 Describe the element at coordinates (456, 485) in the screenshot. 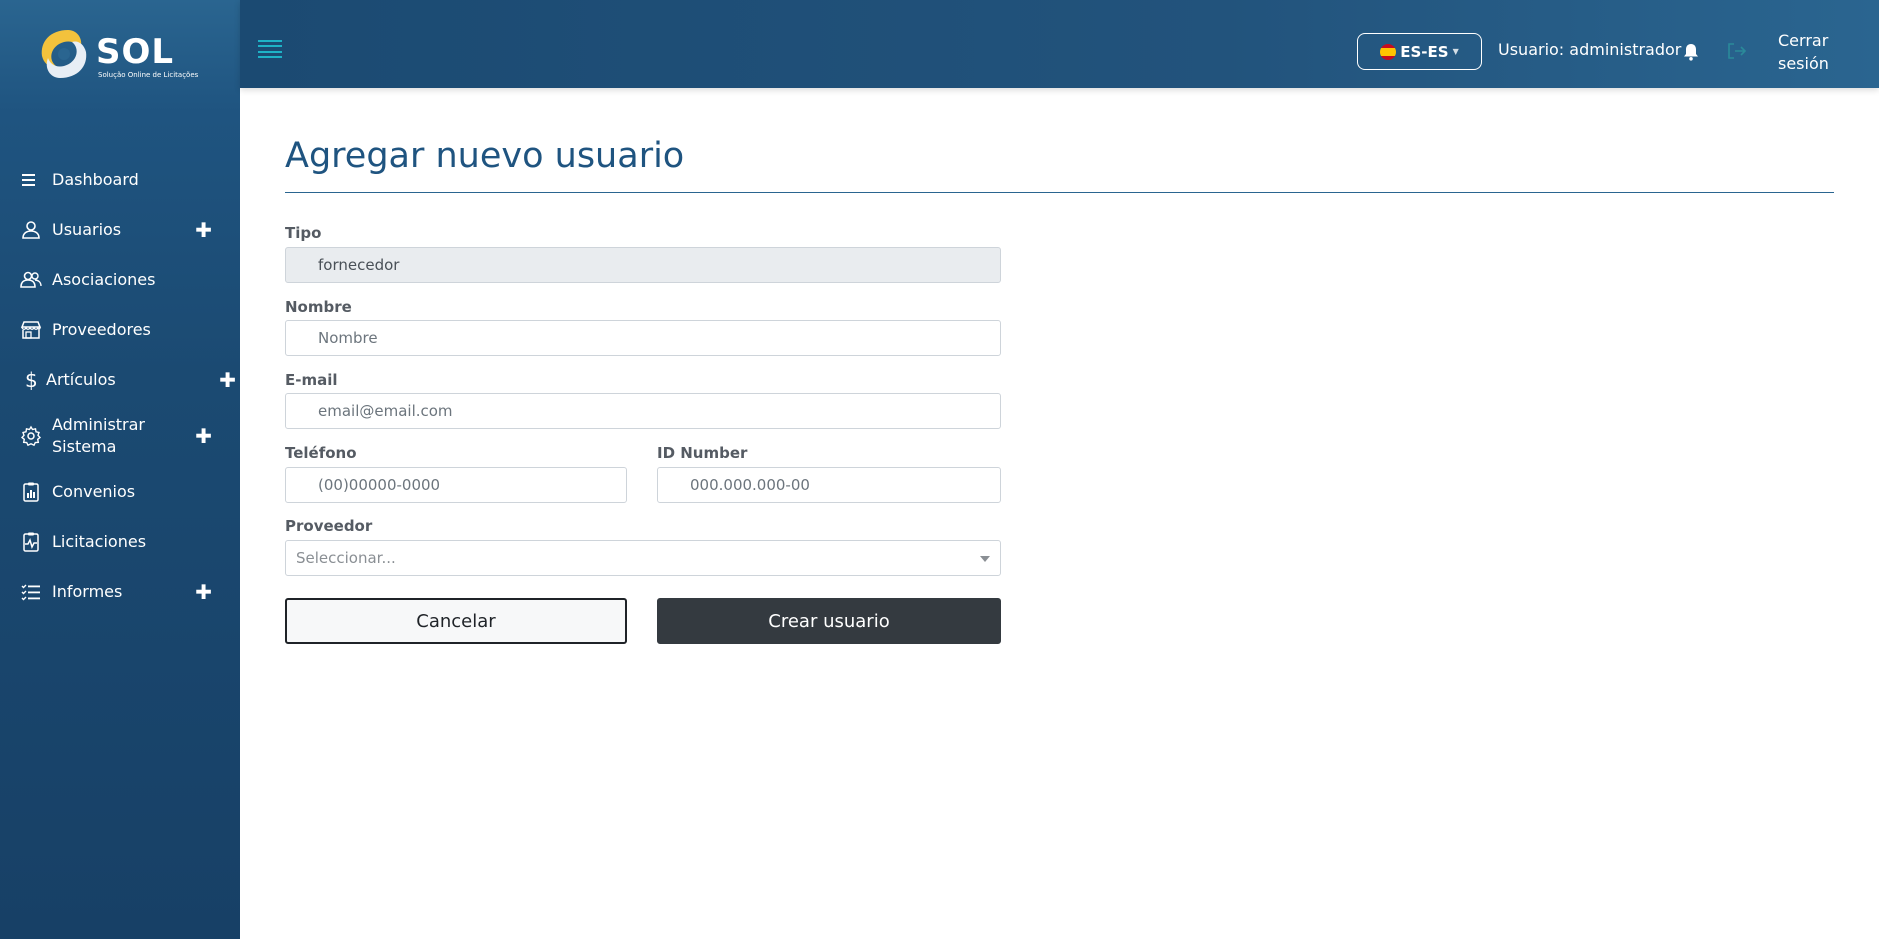

I see `telefono-field` at that location.